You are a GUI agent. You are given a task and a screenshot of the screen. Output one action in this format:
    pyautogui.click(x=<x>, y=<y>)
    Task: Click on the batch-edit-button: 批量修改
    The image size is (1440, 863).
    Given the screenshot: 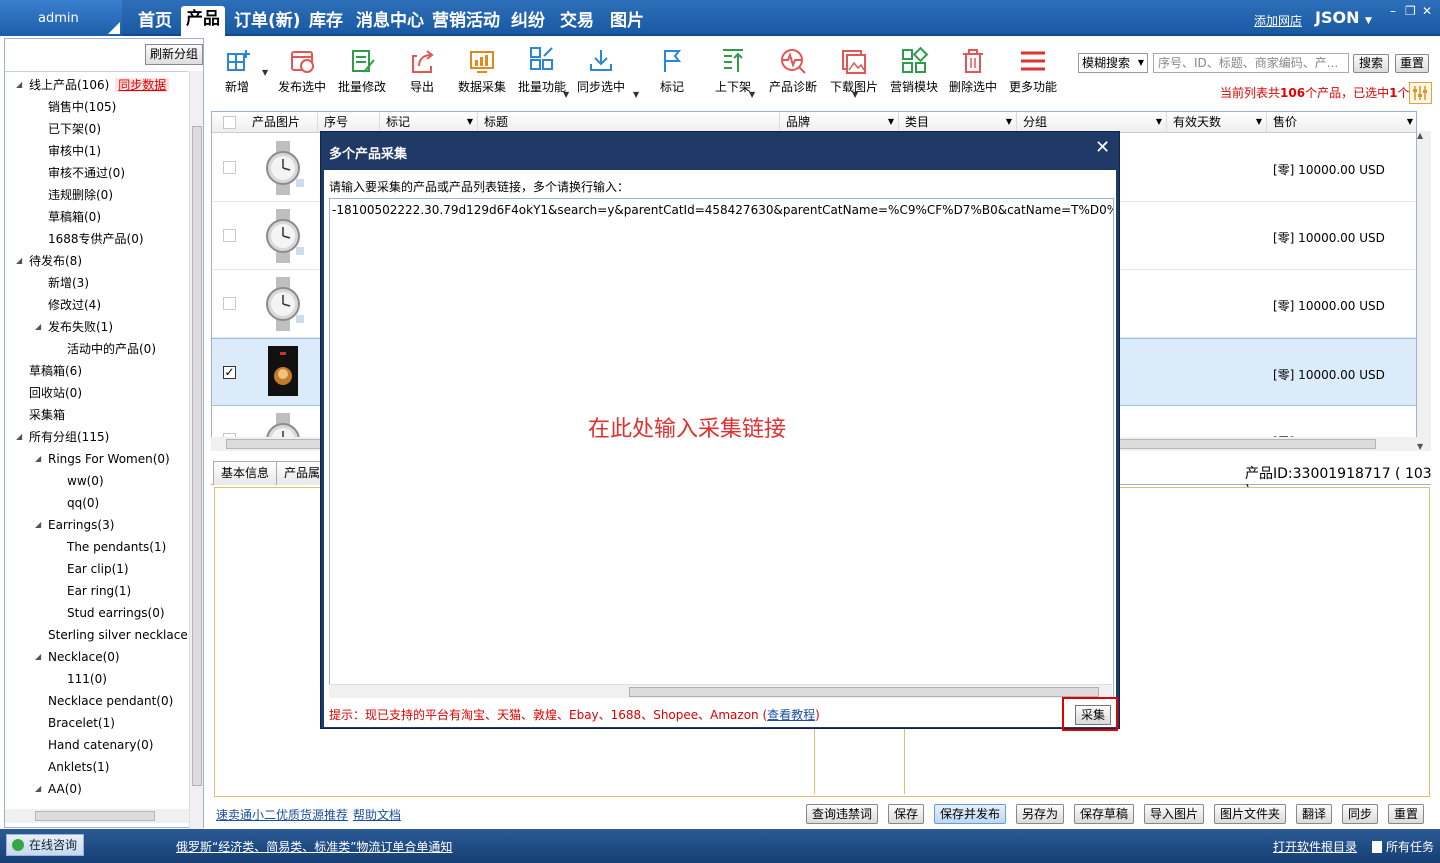 What is the action you would take?
    pyautogui.click(x=362, y=70)
    